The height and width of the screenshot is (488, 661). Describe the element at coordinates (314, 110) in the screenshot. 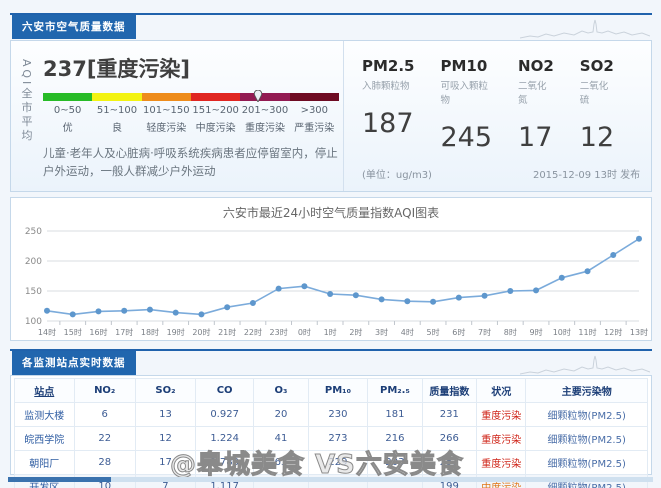

I see `scale-range-label: >300` at that location.